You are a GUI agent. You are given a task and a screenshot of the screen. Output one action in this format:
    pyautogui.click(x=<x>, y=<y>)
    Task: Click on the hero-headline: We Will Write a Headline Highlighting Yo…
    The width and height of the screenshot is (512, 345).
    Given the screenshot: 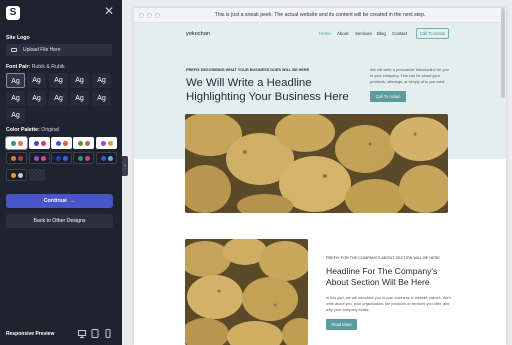 What is the action you would take?
    pyautogui.click(x=267, y=90)
    